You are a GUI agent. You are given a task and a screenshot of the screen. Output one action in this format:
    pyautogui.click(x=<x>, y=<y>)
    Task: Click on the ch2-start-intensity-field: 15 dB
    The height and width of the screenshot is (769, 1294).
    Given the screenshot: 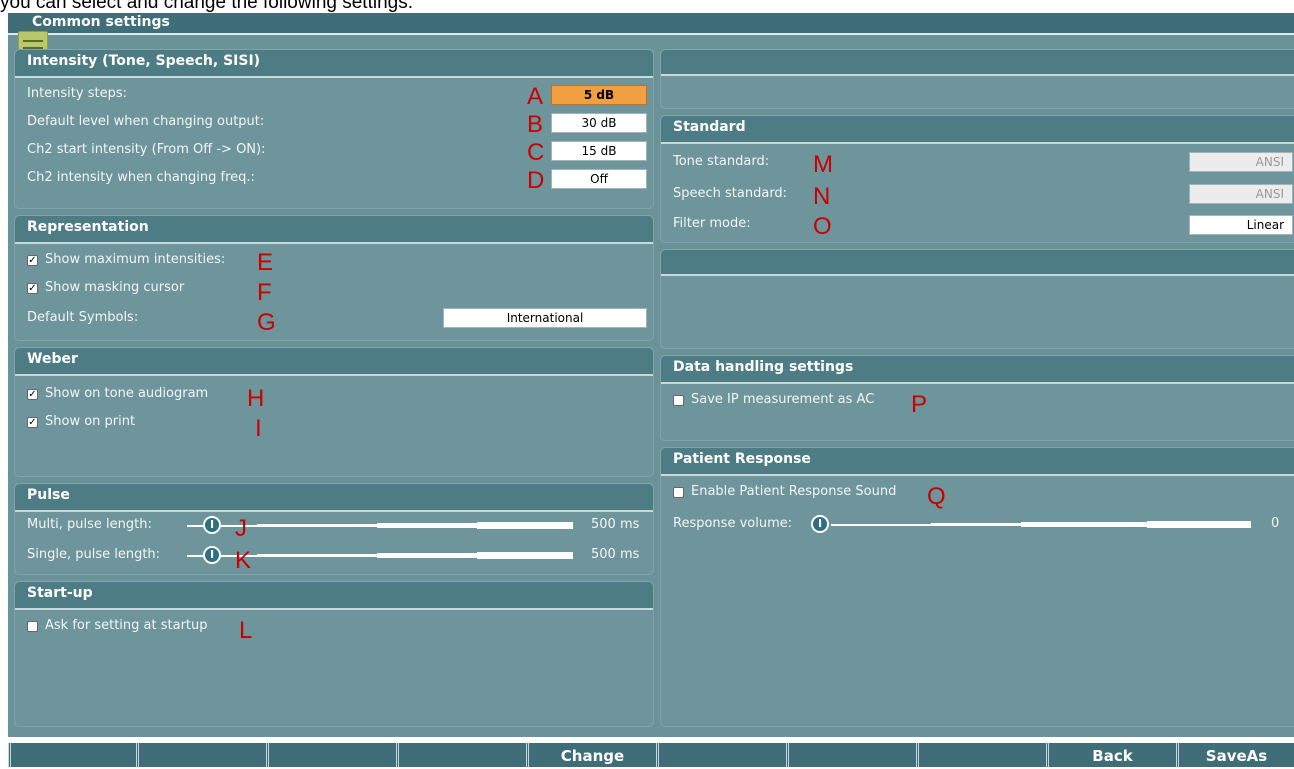 What is the action you would take?
    pyautogui.click(x=599, y=151)
    